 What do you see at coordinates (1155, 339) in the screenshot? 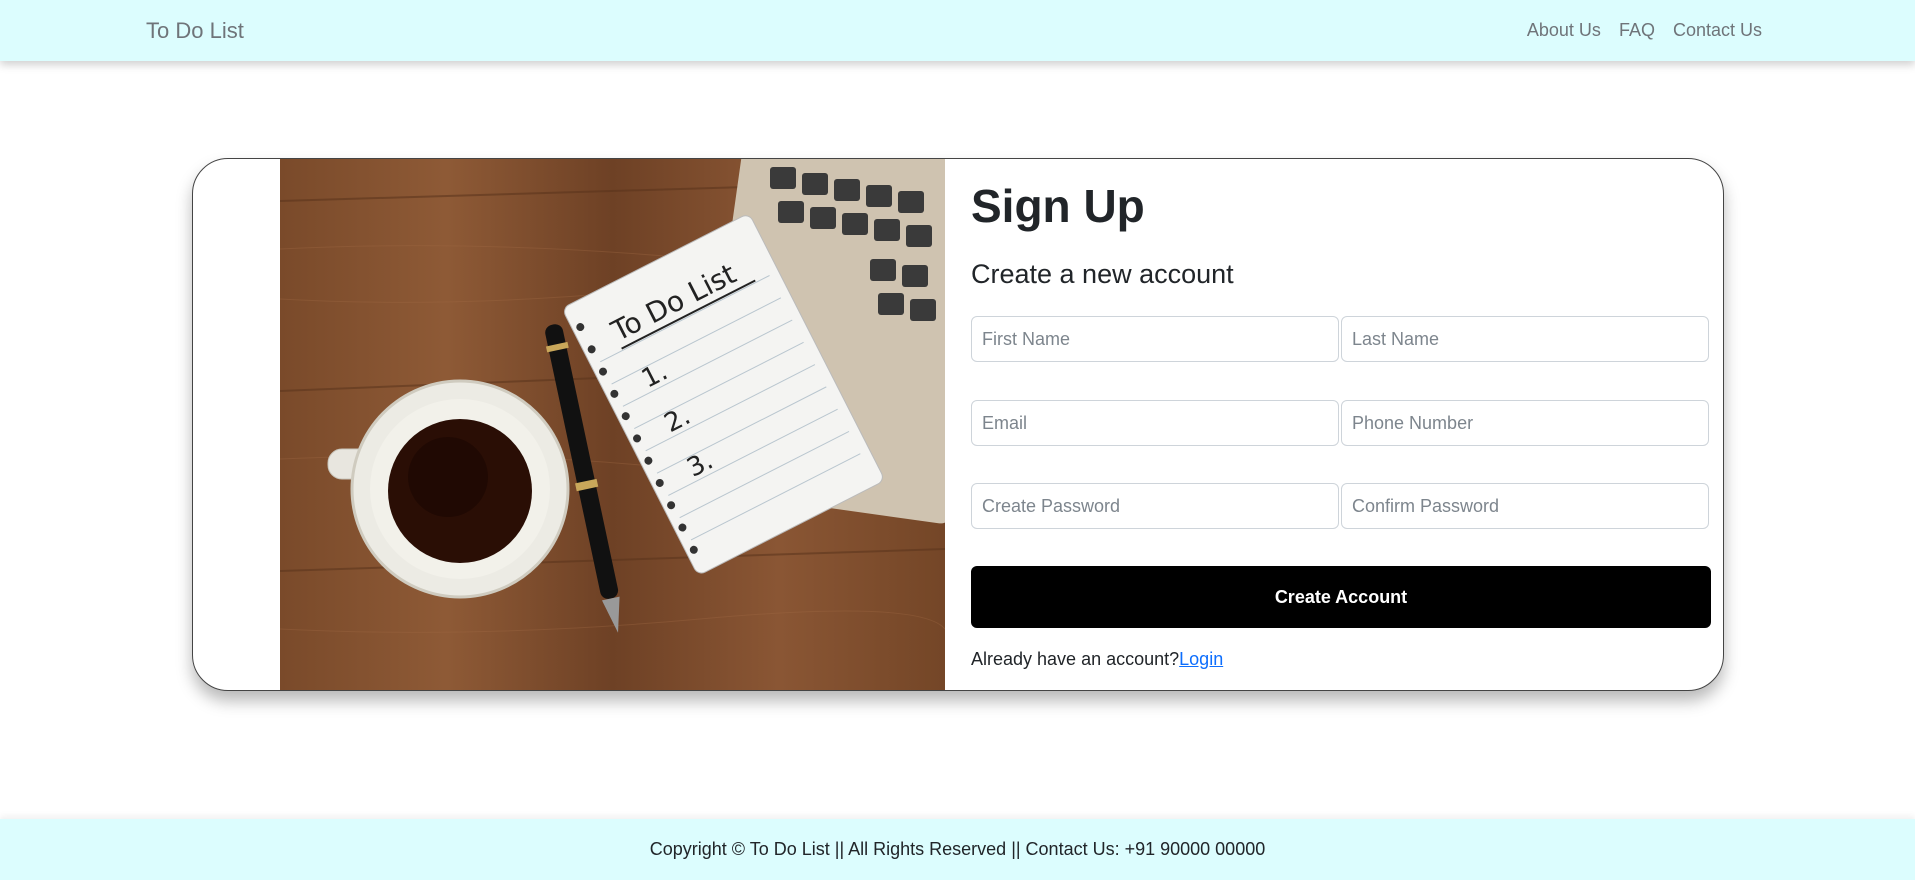
I see `first-name-input` at bounding box center [1155, 339].